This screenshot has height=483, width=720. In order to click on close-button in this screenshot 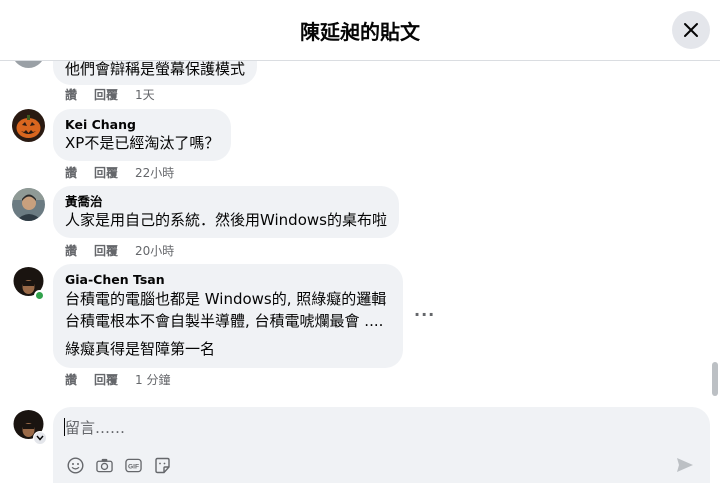, I will do `click(691, 30)`.